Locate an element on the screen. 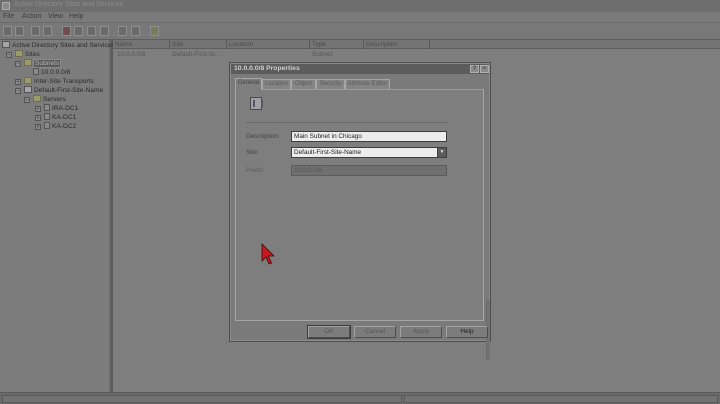  table-row: 10.0.0.0/8 Default-First-Si... Subnet is located at coordinates (416, 54).